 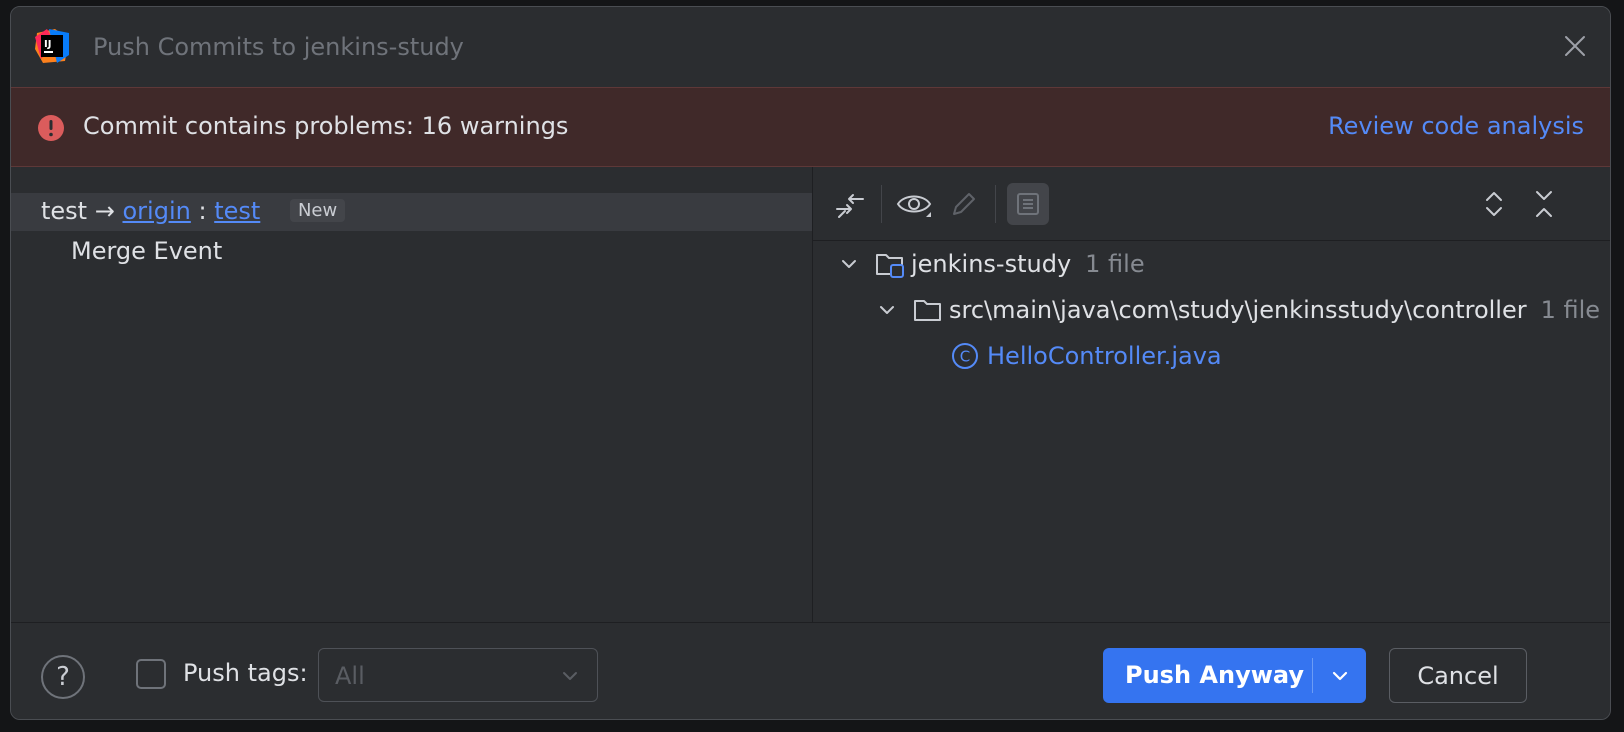 I want to click on tree-file-name: HelloController.java, so click(x=1104, y=356).